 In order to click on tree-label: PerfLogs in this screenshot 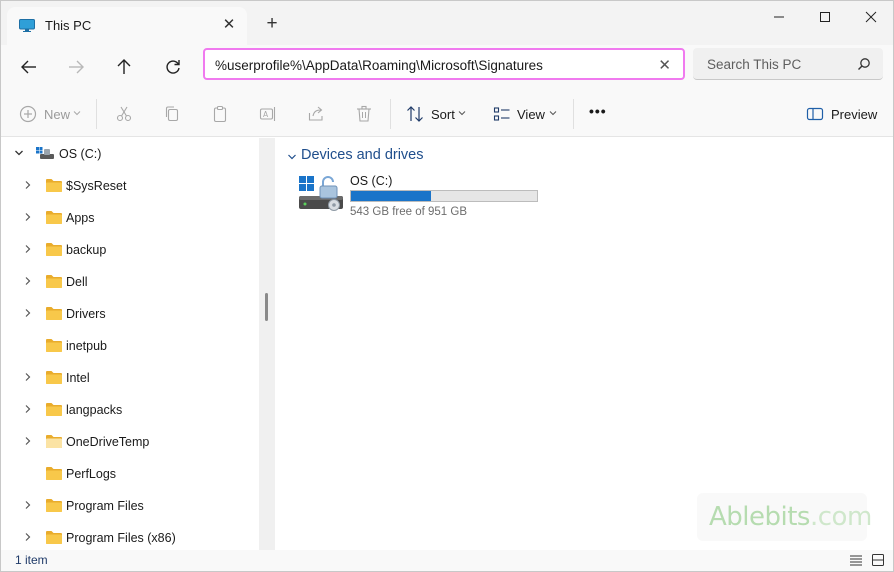, I will do `click(91, 474)`.